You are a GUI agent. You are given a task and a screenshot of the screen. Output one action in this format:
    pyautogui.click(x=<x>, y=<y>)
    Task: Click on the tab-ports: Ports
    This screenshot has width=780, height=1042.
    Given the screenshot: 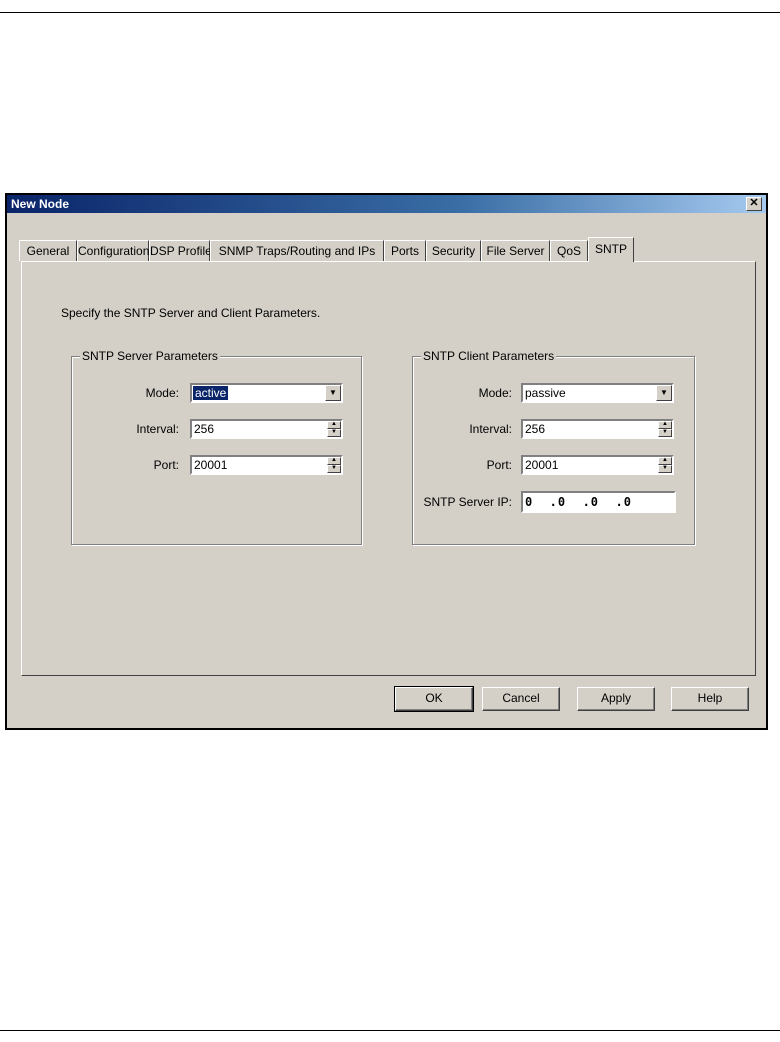 What is the action you would take?
    pyautogui.click(x=405, y=250)
    